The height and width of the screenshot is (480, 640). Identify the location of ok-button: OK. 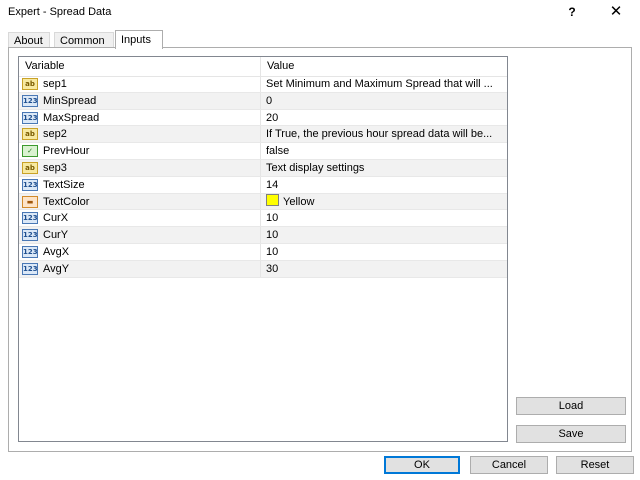
(422, 465).